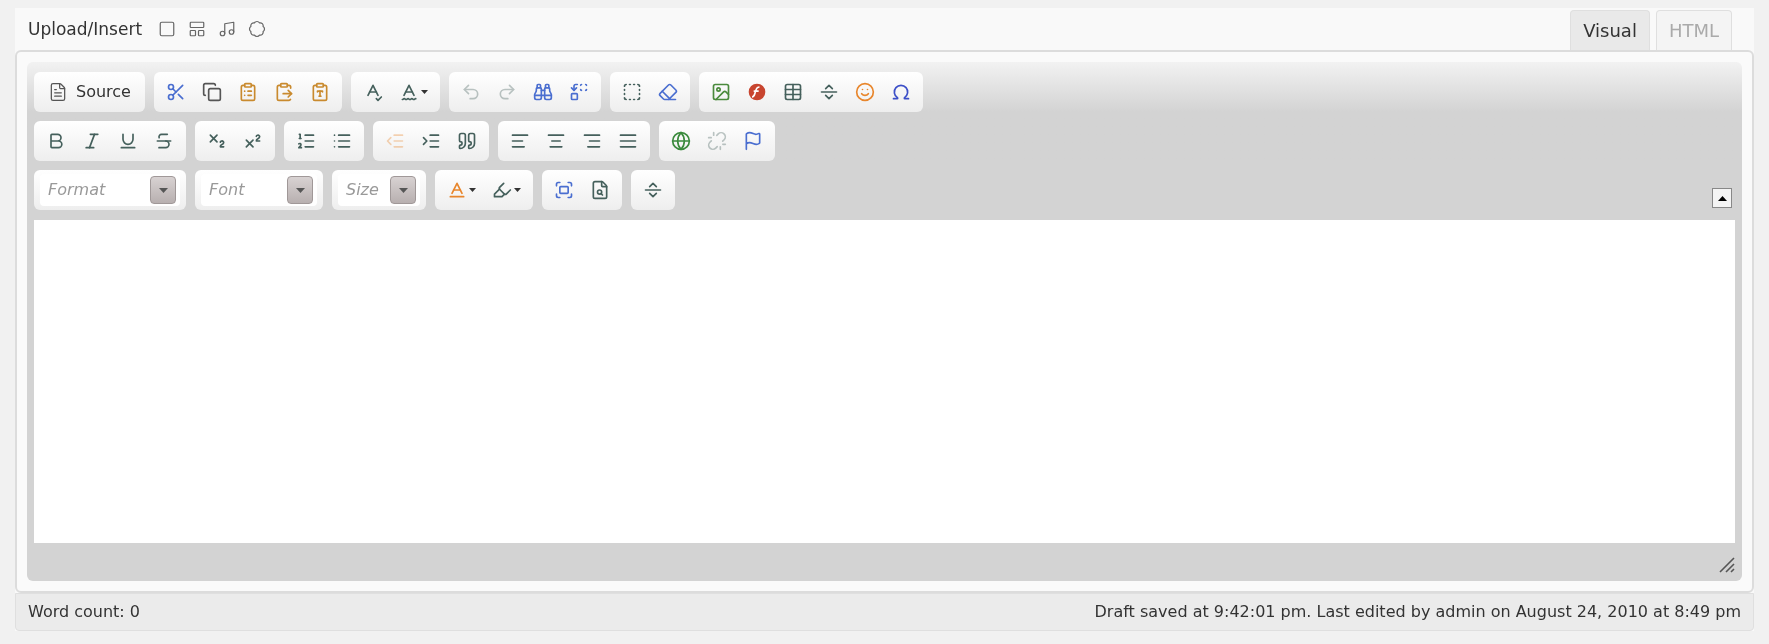 Image resolution: width=1769 pixels, height=644 pixels. I want to click on highlight-icon, so click(502, 190).